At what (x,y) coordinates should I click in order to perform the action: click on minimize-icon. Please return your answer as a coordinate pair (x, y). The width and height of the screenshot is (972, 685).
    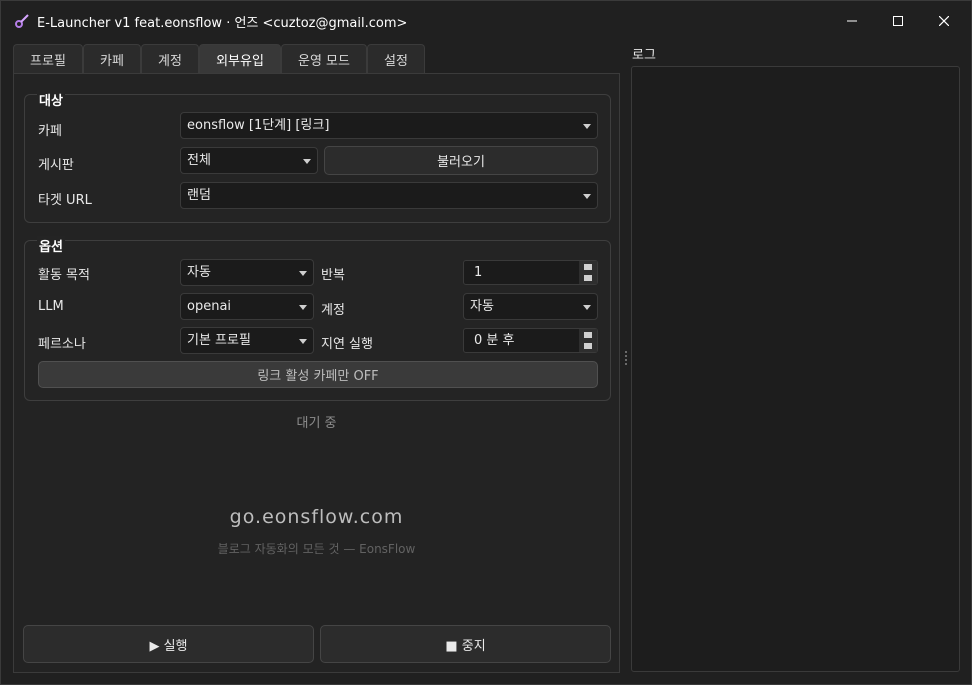
    Looking at the image, I should click on (852, 21).